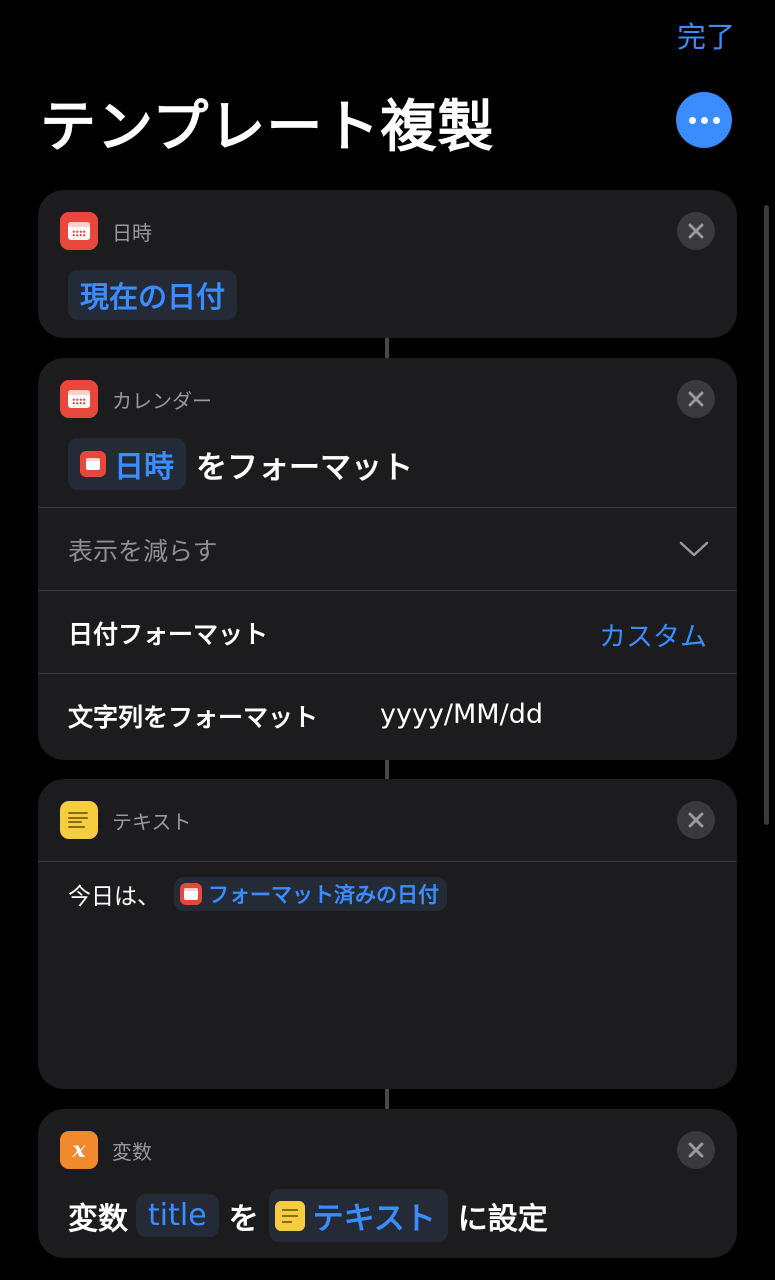  What do you see at coordinates (79, 1150) in the screenshot?
I see `variable-icon: x` at bounding box center [79, 1150].